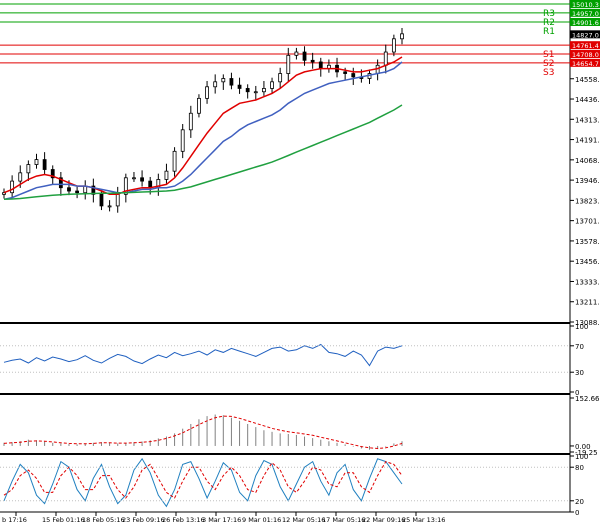  Describe the element at coordinates (587, 303) in the screenshot. I see `price-tick-label: 13211.0` at that location.